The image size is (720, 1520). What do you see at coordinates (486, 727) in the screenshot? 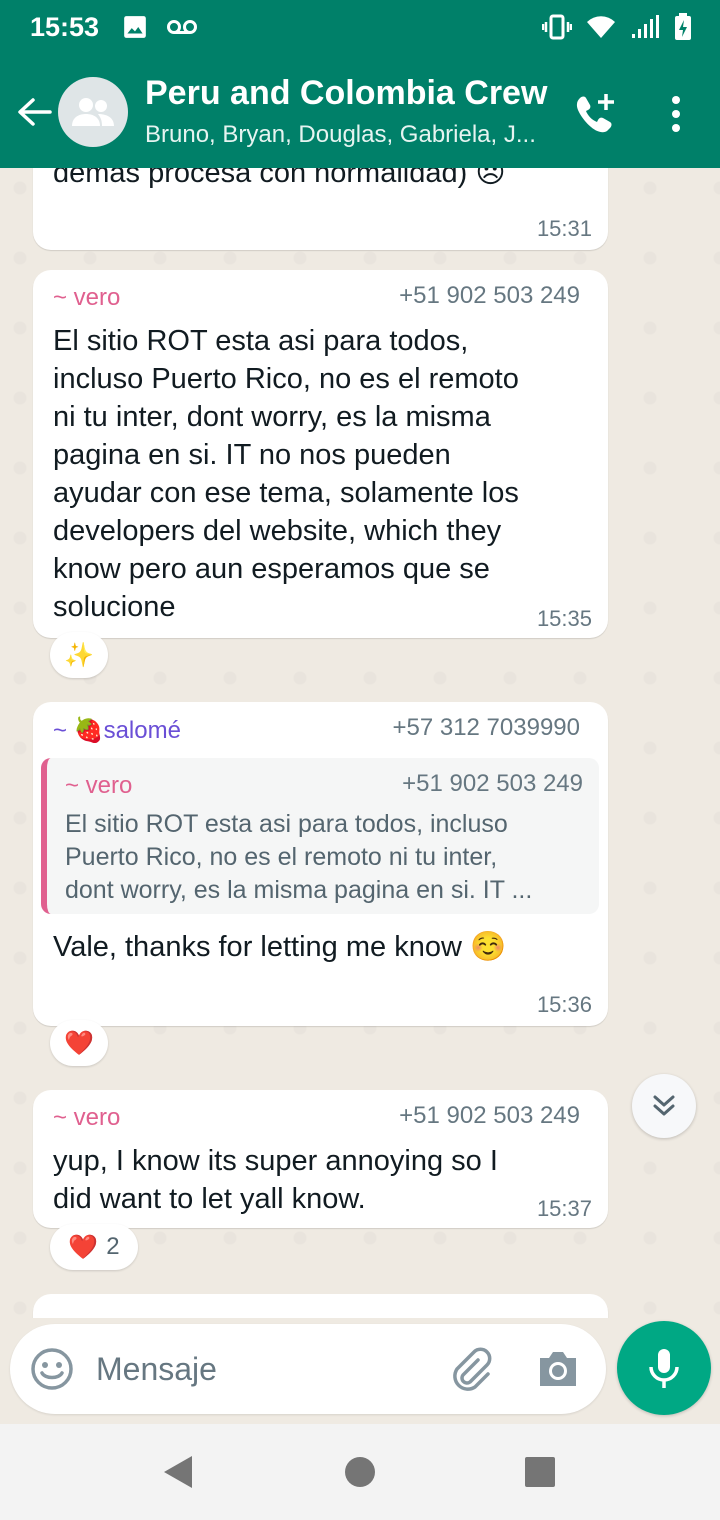
I see `sender-phone: +57 312 7039990` at bounding box center [486, 727].